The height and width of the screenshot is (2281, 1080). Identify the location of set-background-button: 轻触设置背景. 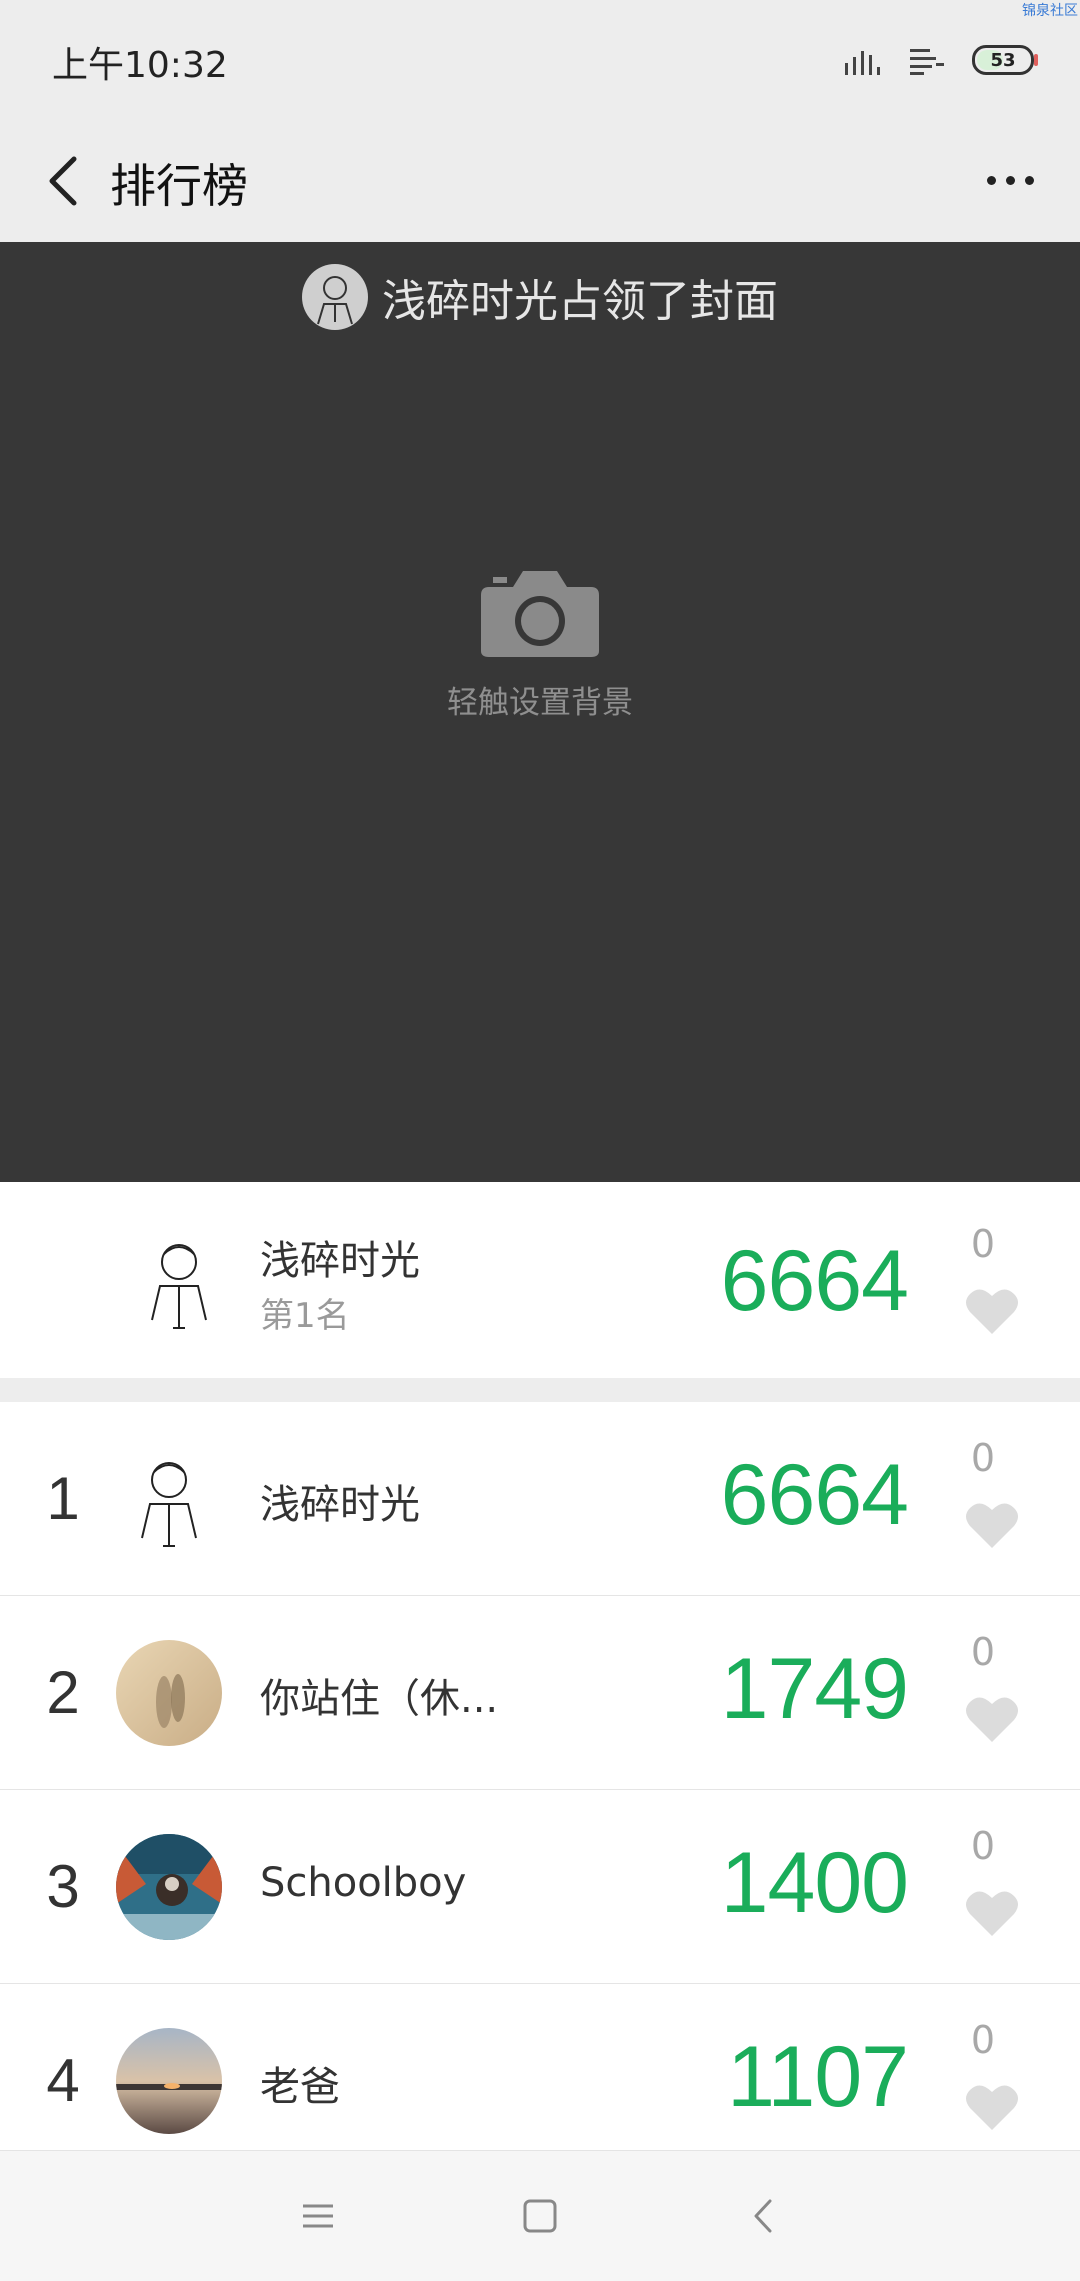
(540, 644).